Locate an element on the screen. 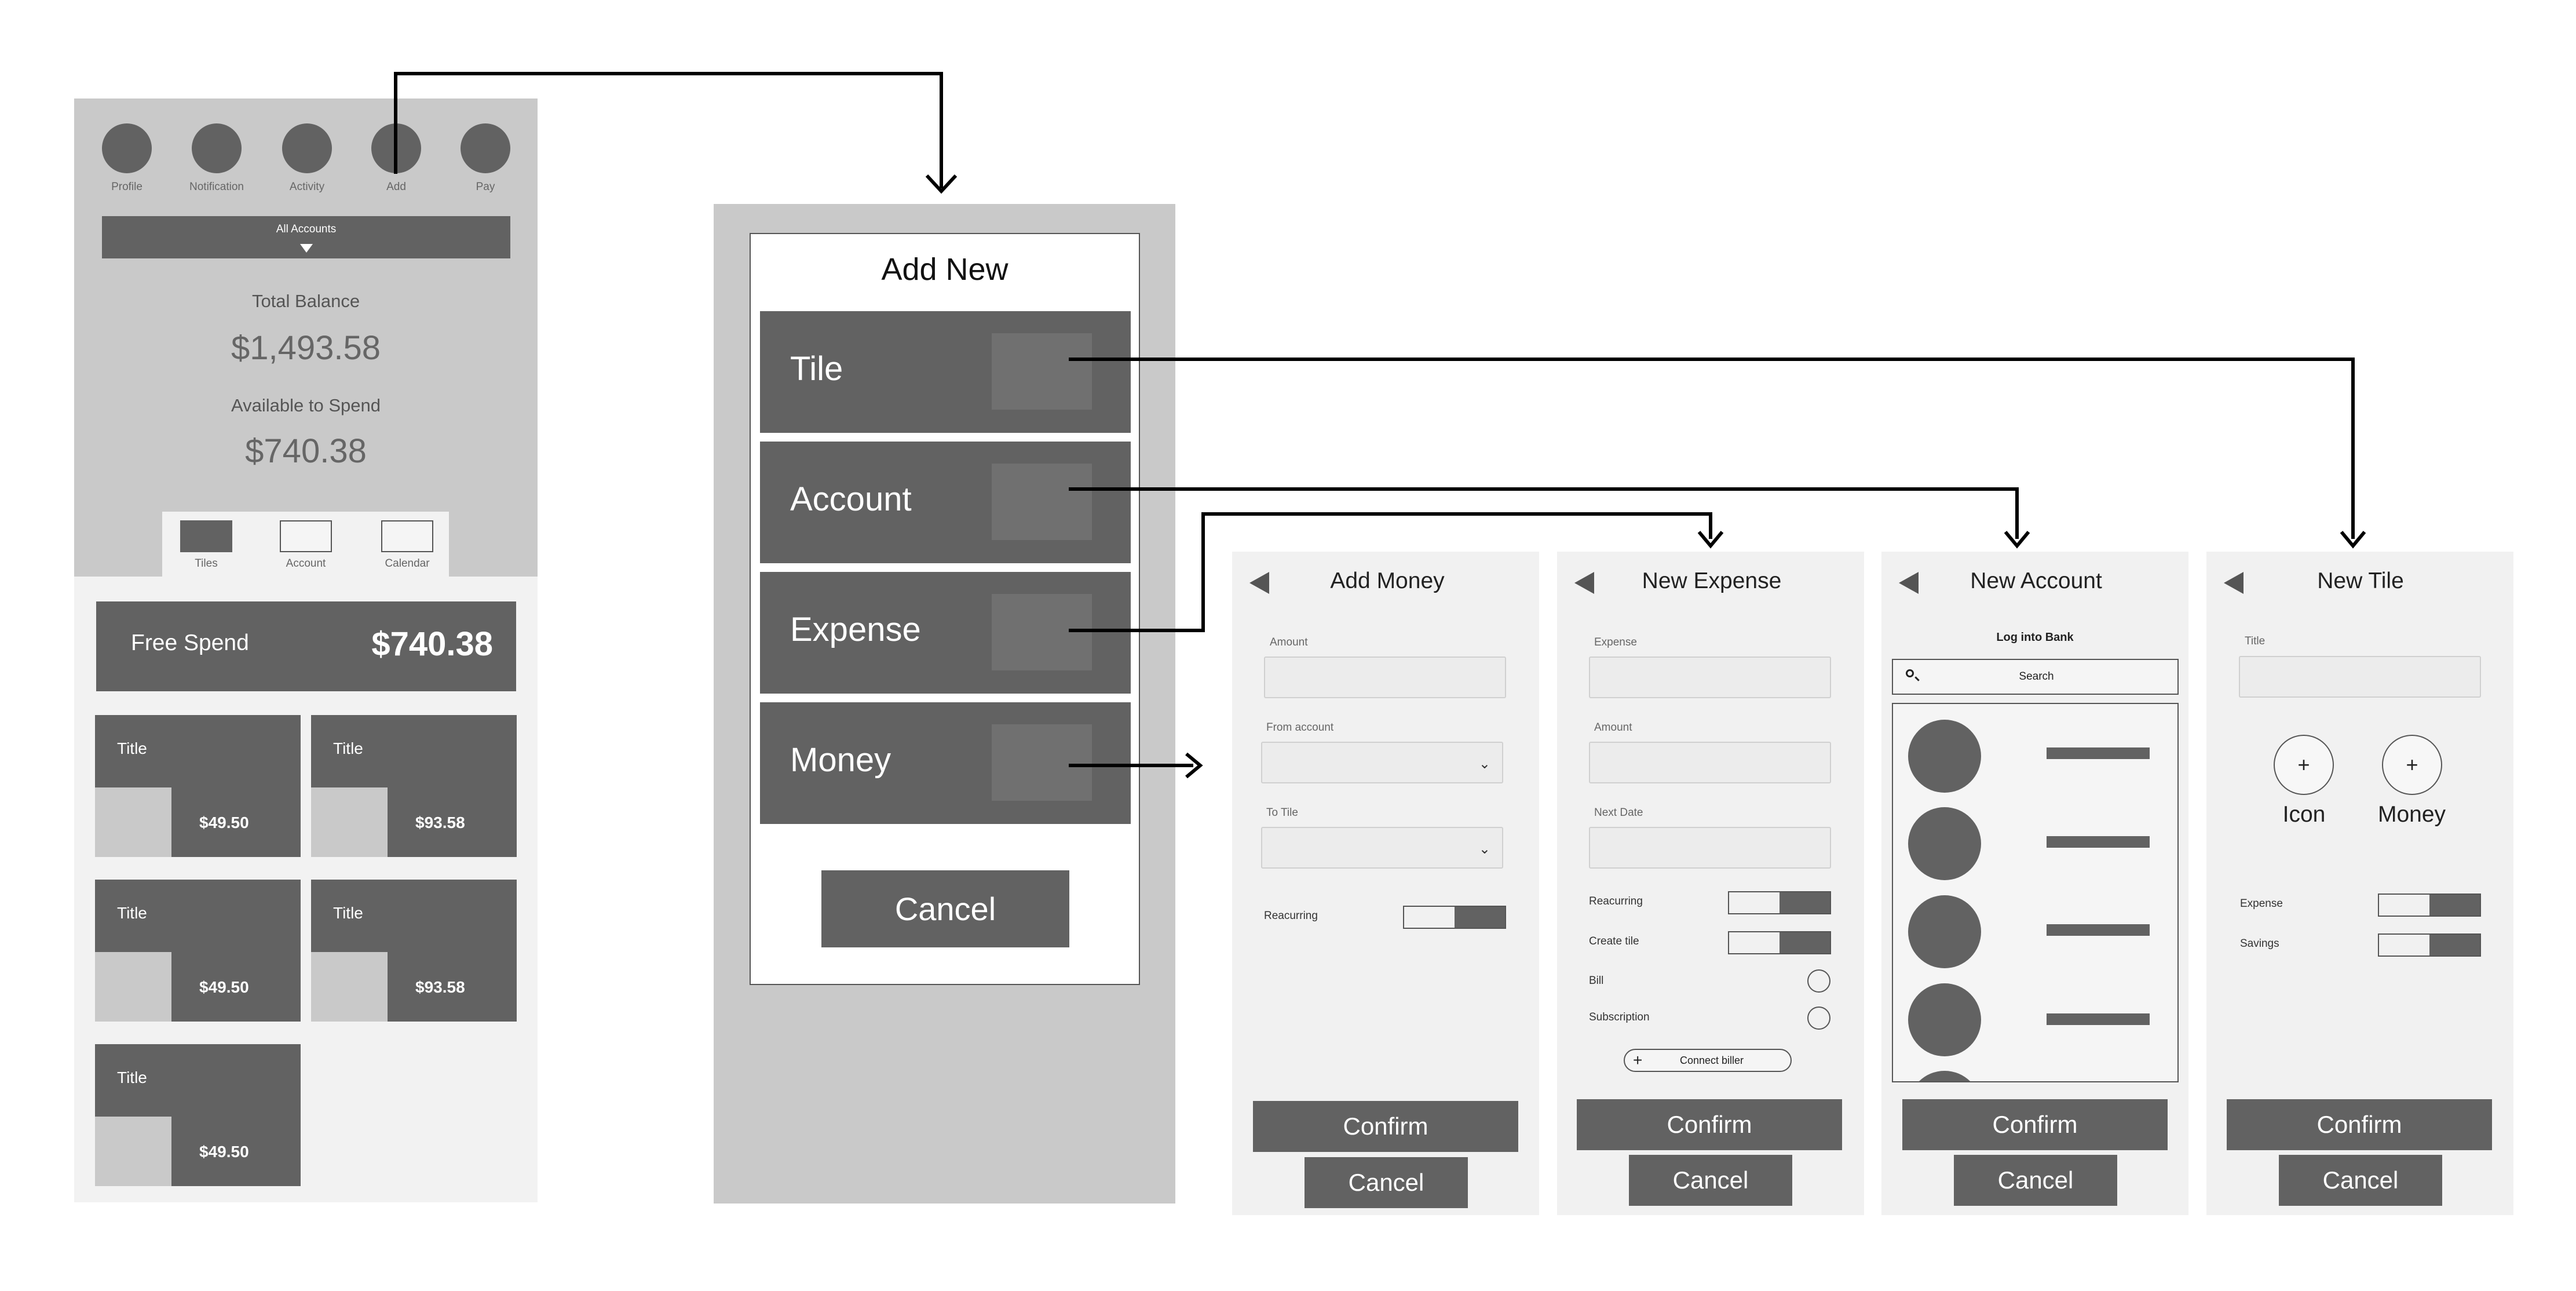 This screenshot has height=1291, width=2576. connector-expense-to-new-expense is located at coordinates (1390, 572).